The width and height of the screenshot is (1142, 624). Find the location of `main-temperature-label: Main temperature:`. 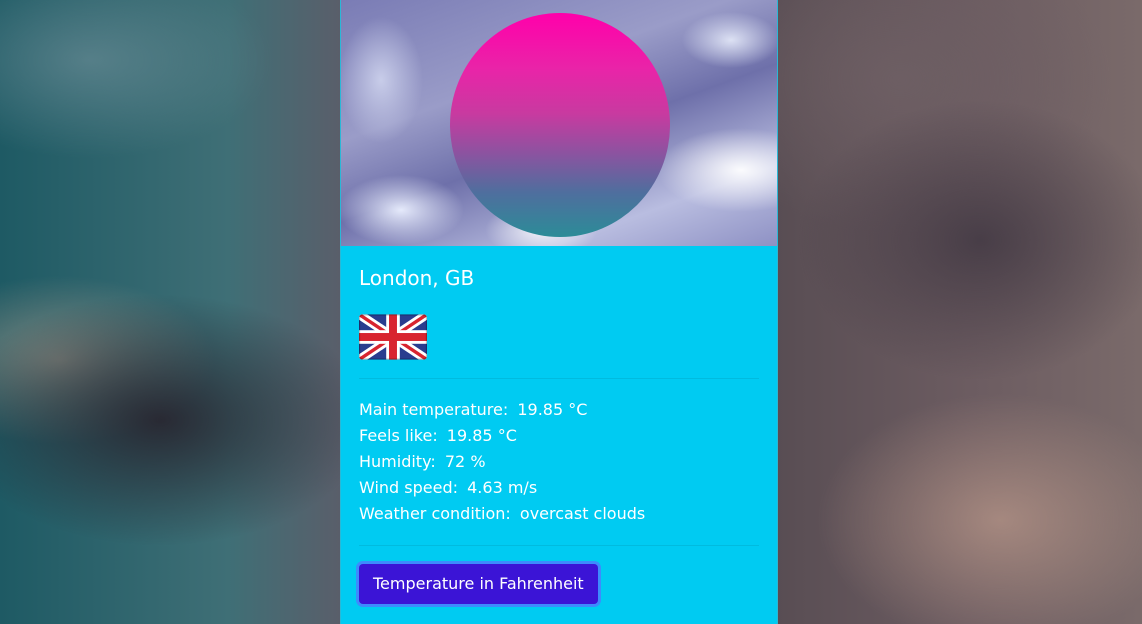

main-temperature-label: Main temperature: is located at coordinates (434, 409).